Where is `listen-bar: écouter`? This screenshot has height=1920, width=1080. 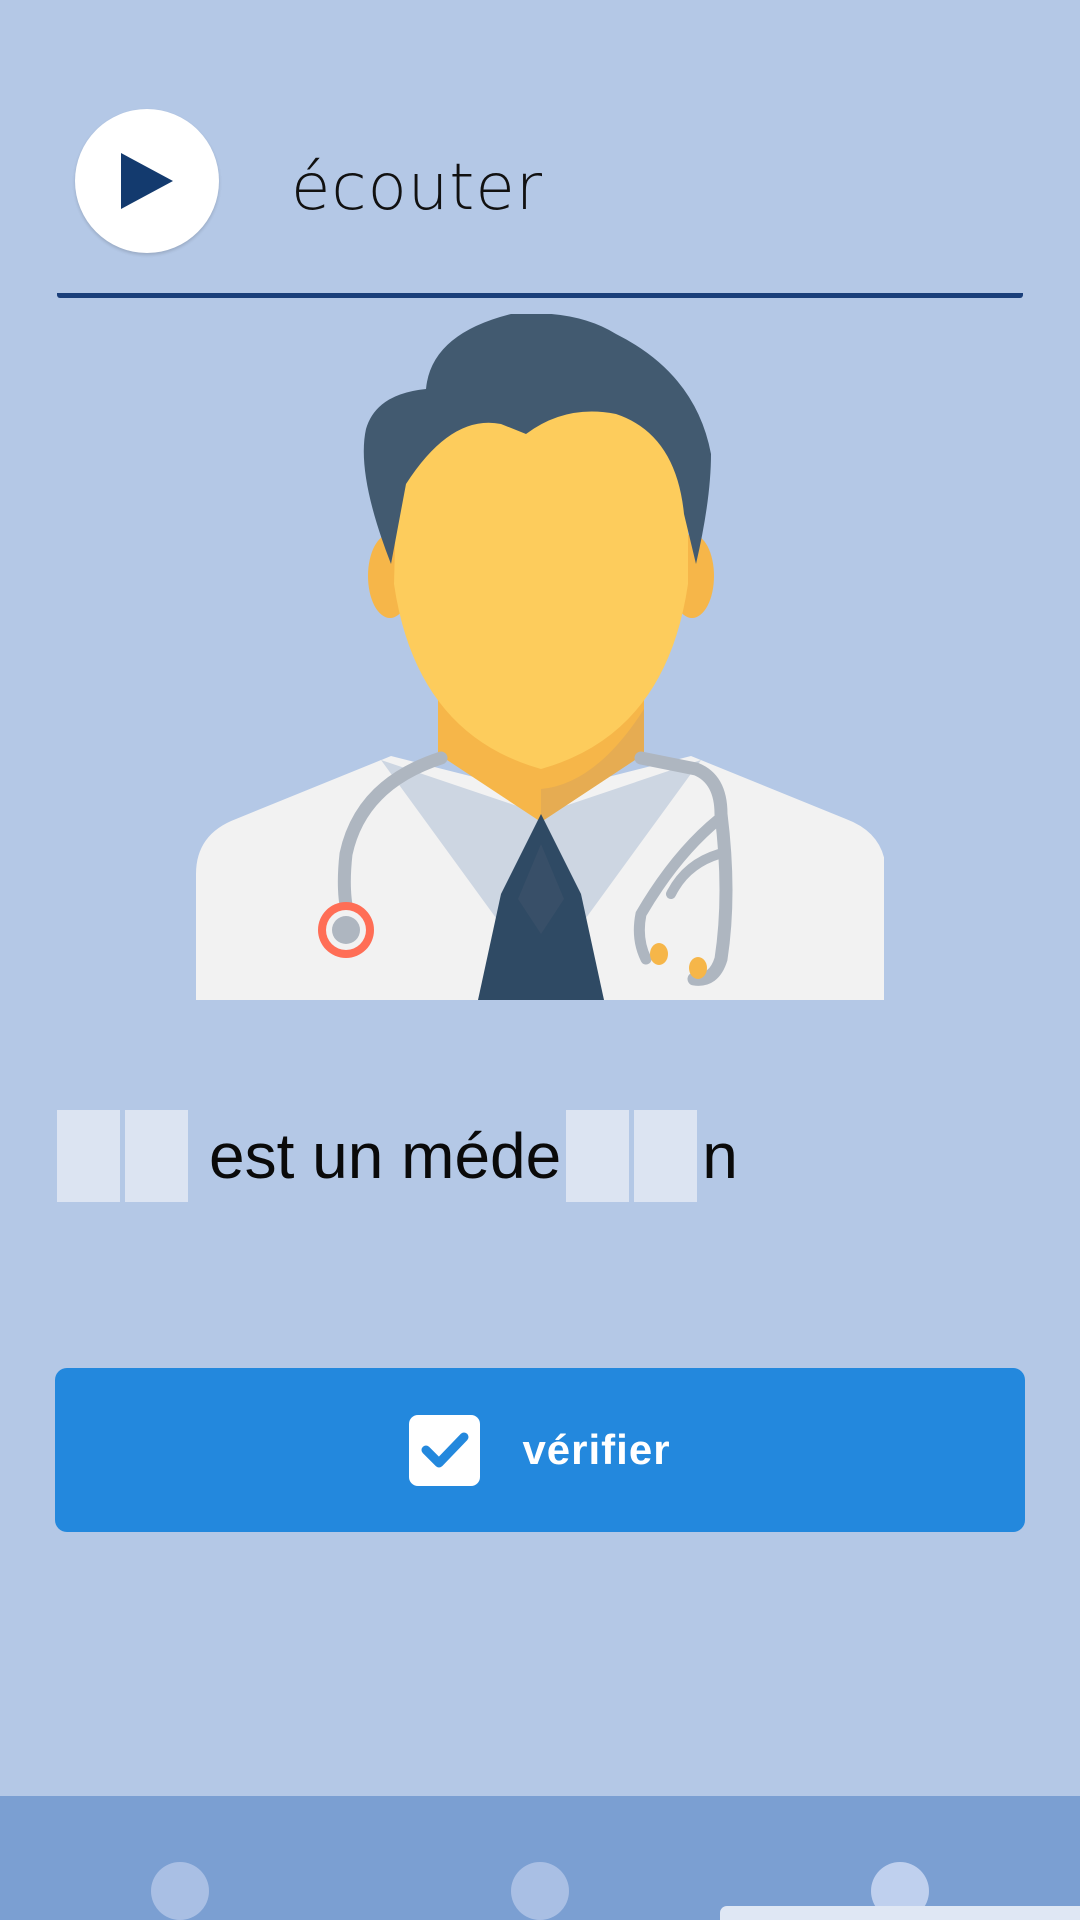
listen-bar: écouter is located at coordinates (540, 149).